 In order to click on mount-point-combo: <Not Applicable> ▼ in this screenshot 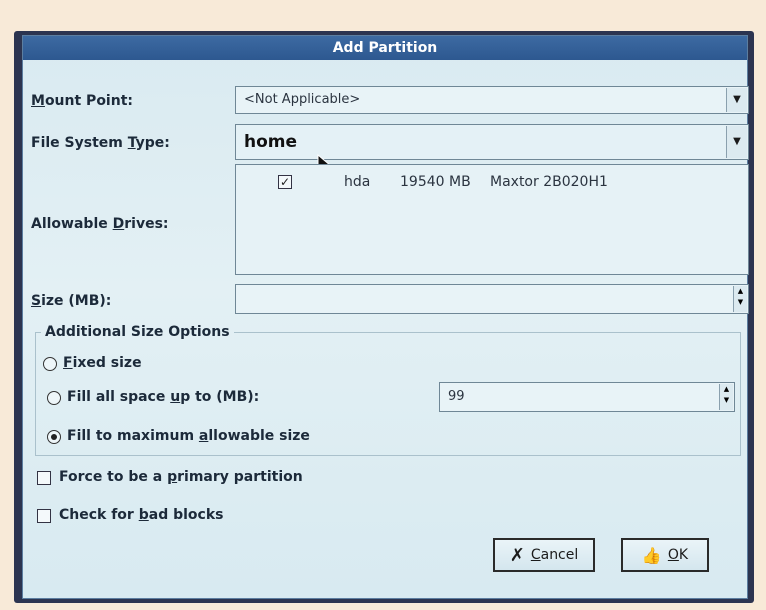, I will do `click(492, 100)`.